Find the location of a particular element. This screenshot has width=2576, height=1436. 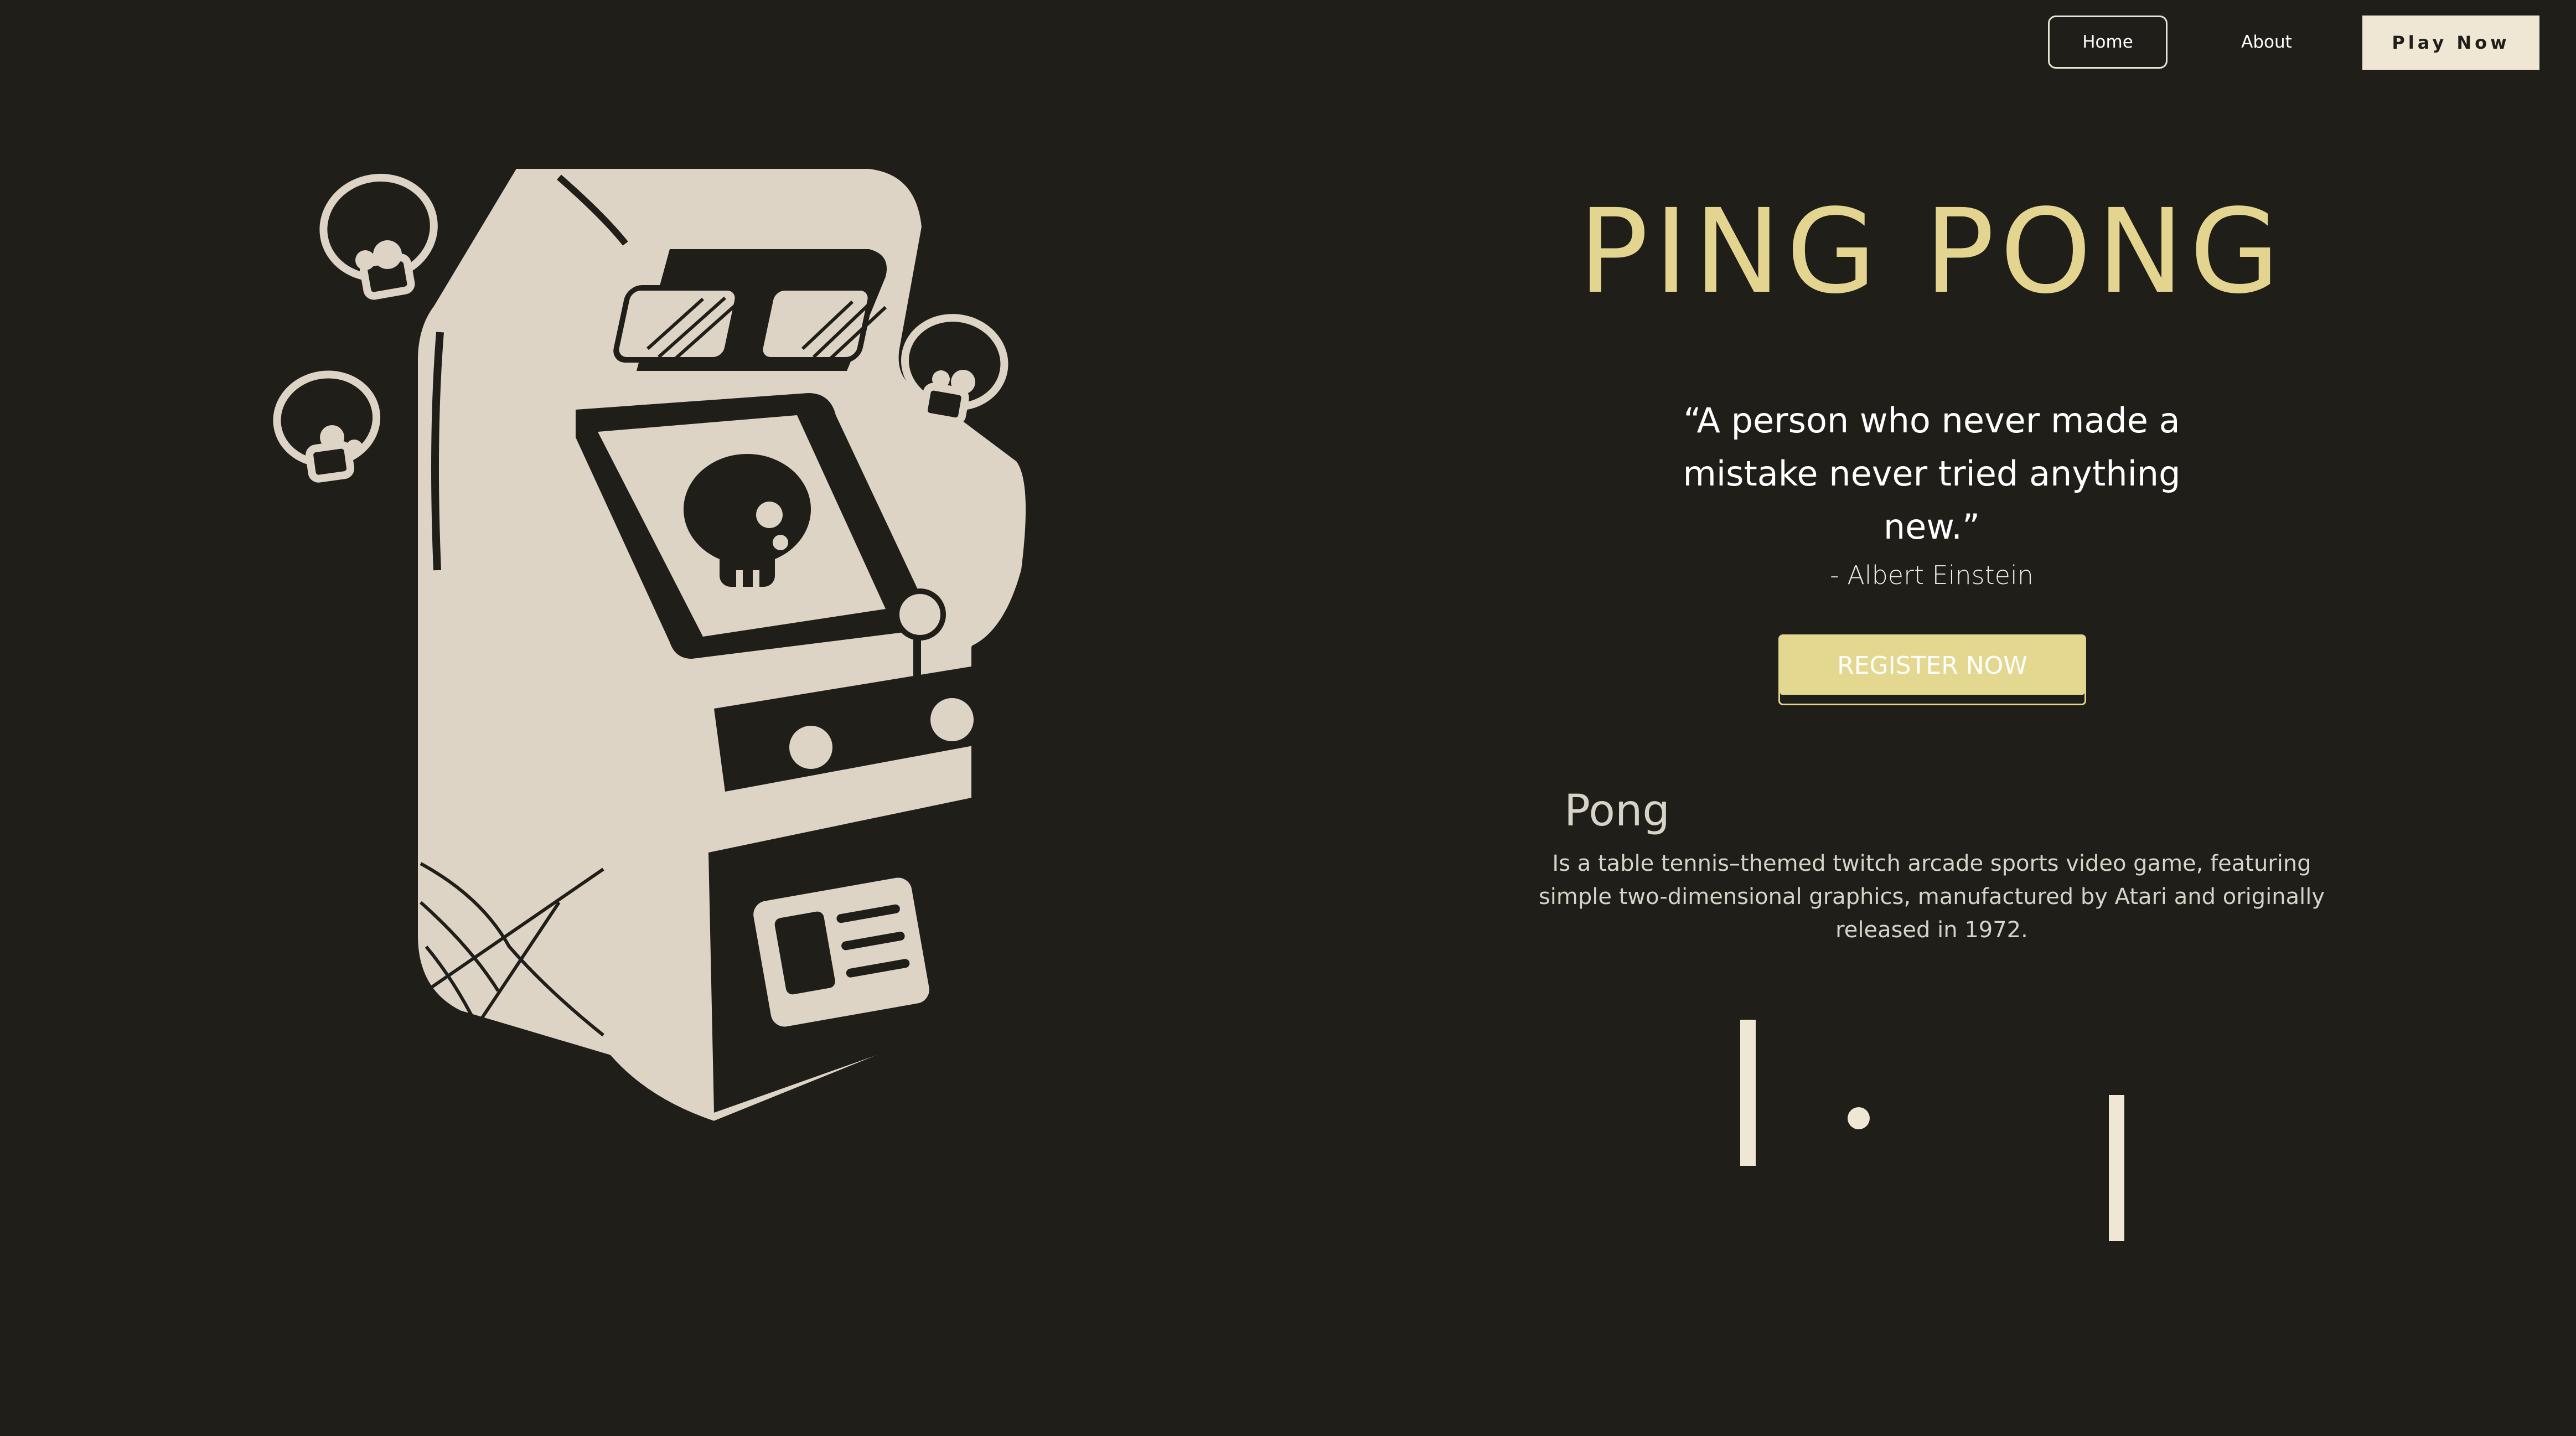

page-title: PING PONG is located at coordinates (1931, 251).